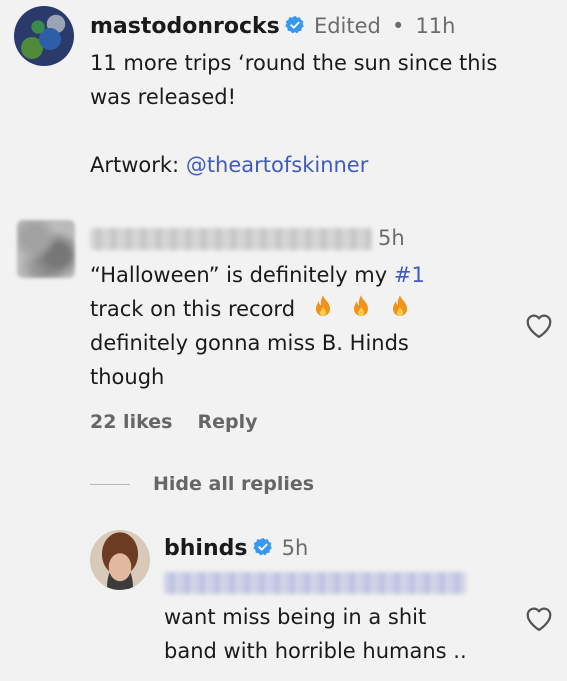 This screenshot has width=567, height=681. I want to click on post-header: mastodonrocks Edited • 11h, so click(272, 26).